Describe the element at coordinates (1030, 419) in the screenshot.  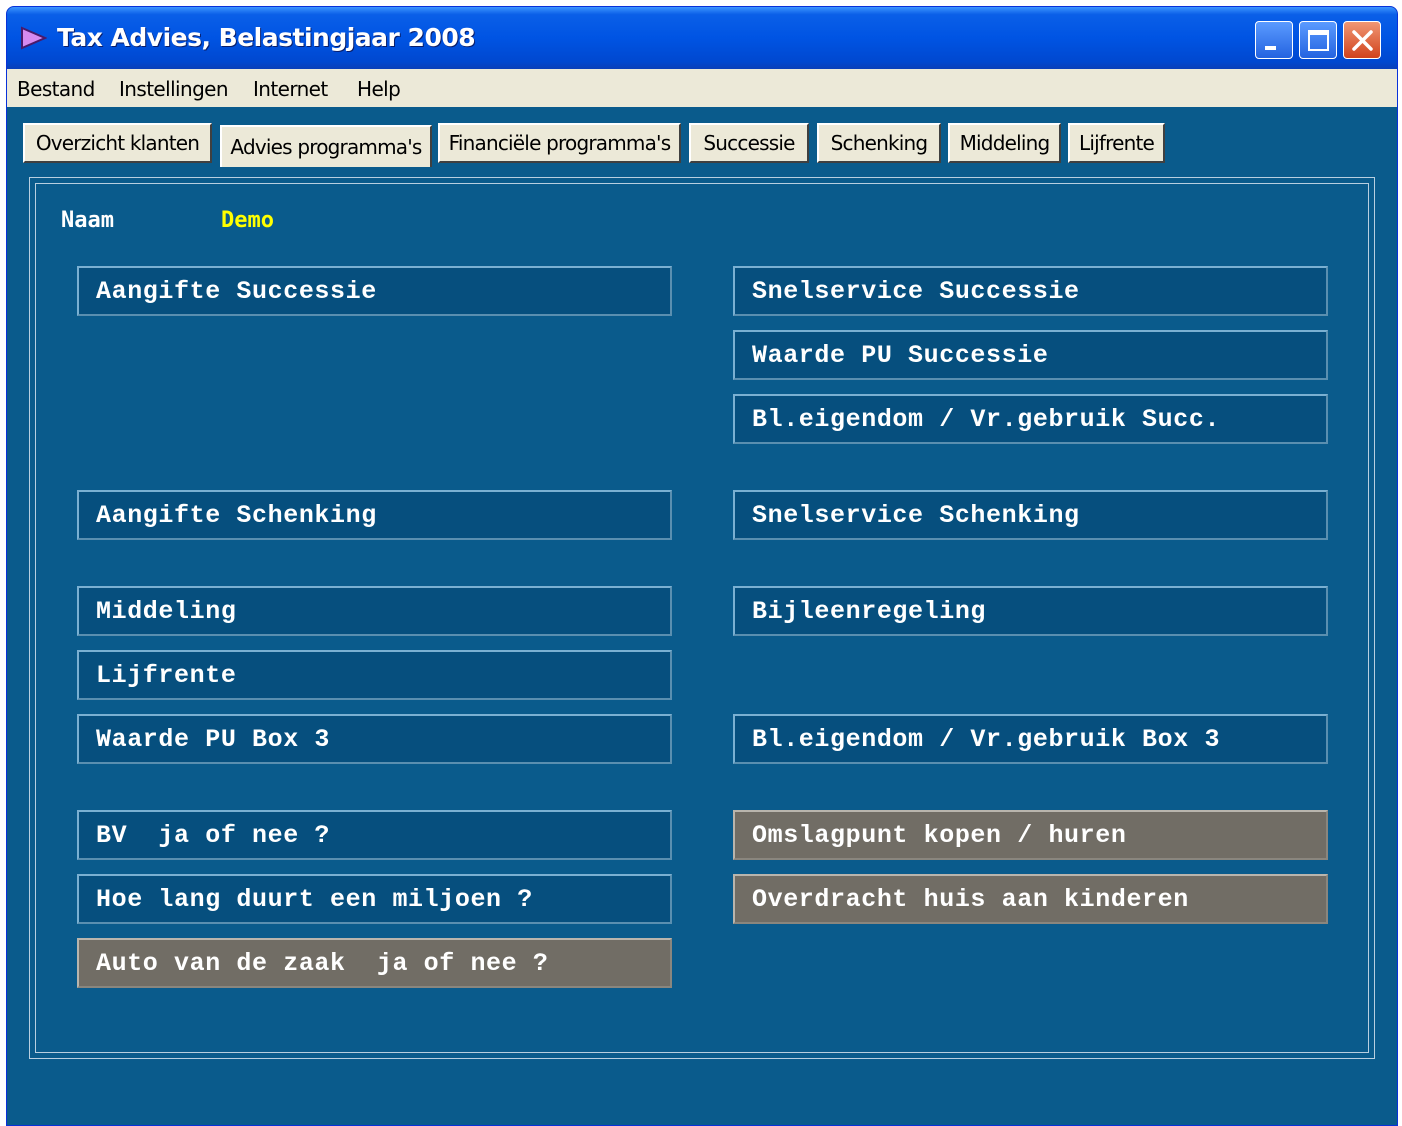
I see `bl-eigendom-succ-button: Bl.eigendom / Vr.gebruik Succ.` at that location.